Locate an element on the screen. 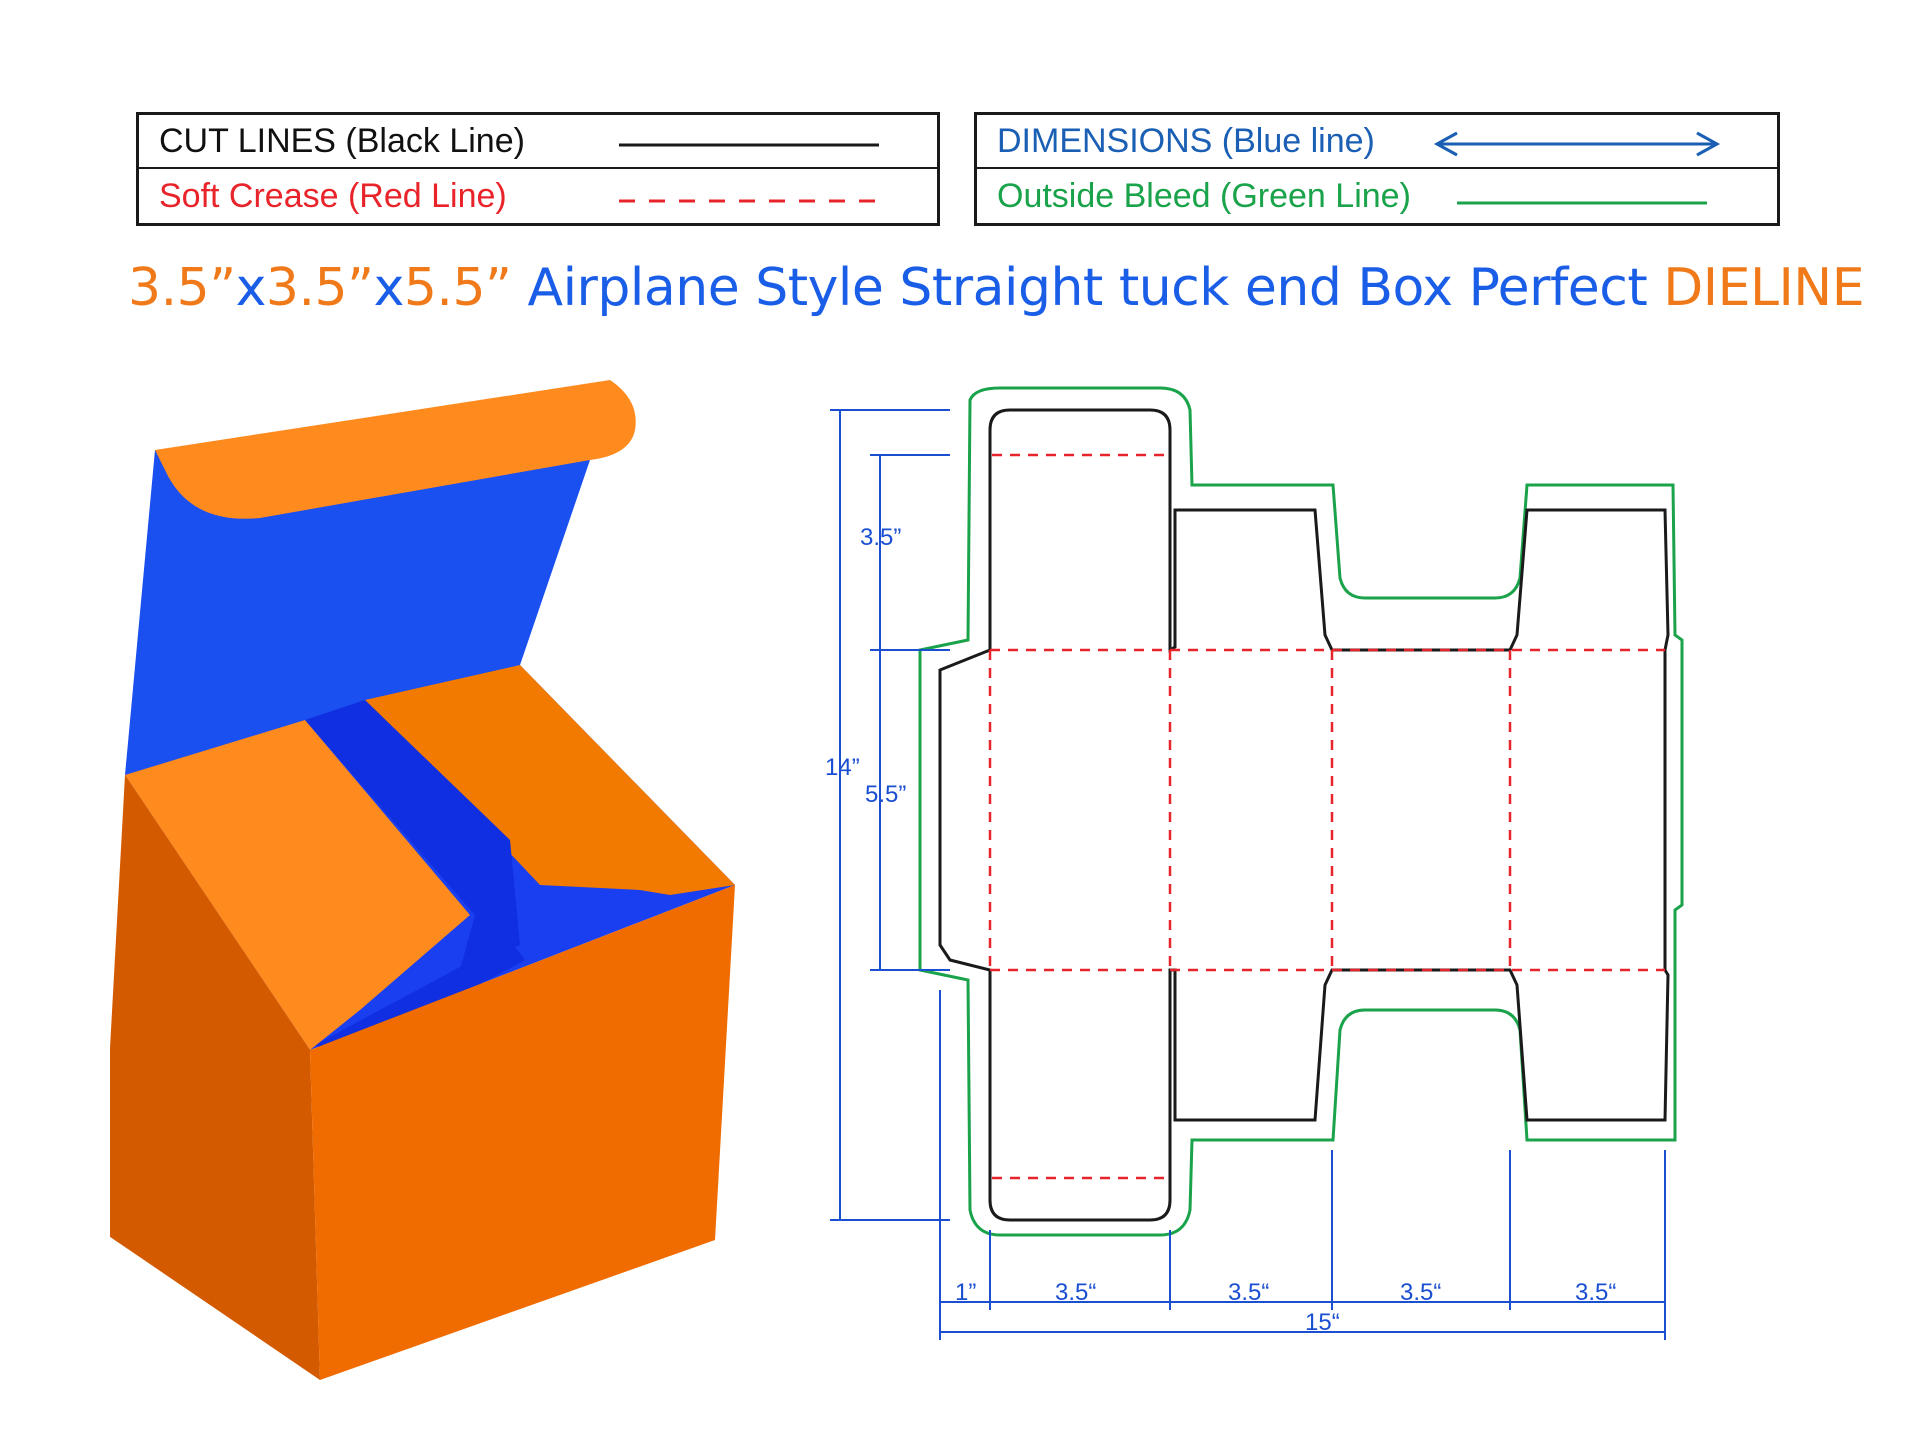  dimension-arrow-sample is located at coordinates (1577, 144).